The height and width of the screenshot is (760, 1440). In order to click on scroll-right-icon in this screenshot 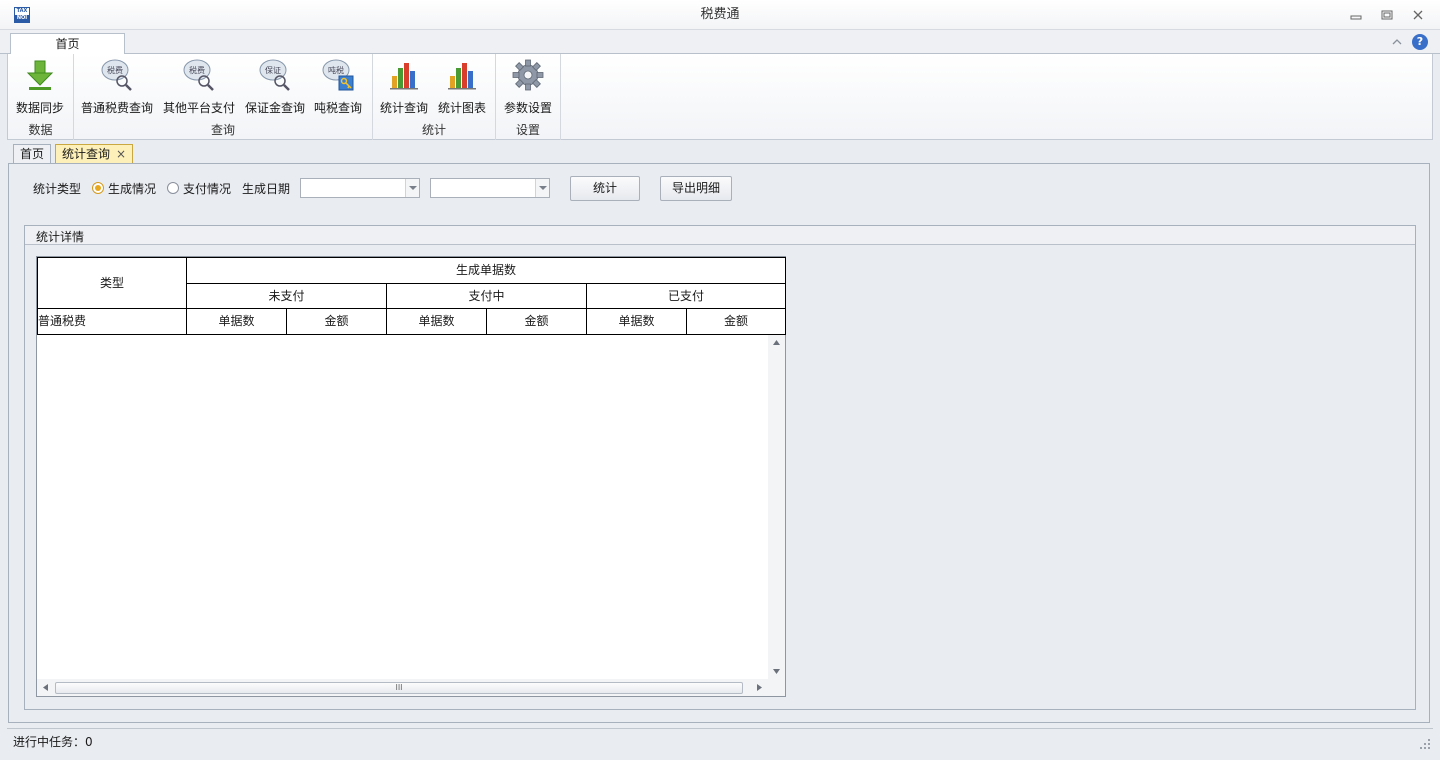, I will do `click(759, 687)`.